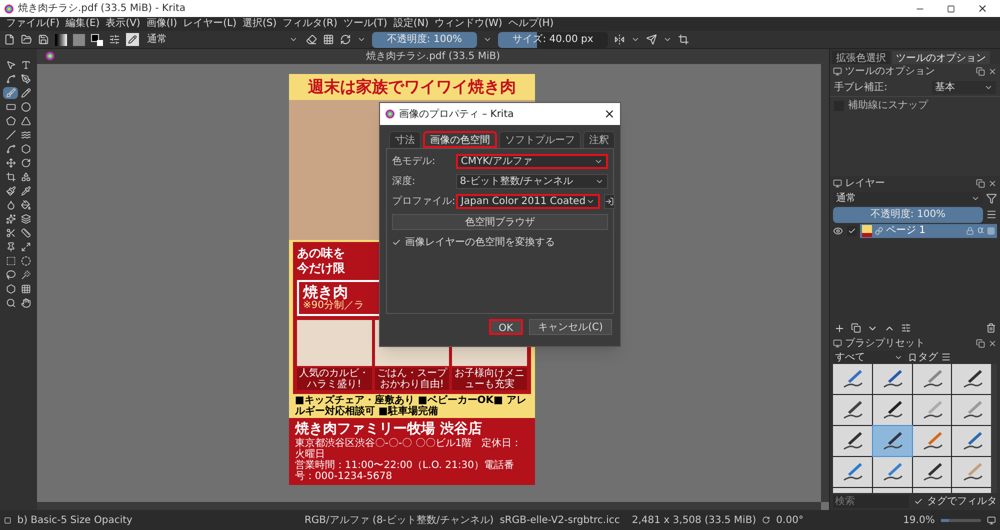 The image size is (1000, 530). Describe the element at coordinates (964, 87) in the screenshot. I see `stabilizer-dropdown: 基本` at that location.